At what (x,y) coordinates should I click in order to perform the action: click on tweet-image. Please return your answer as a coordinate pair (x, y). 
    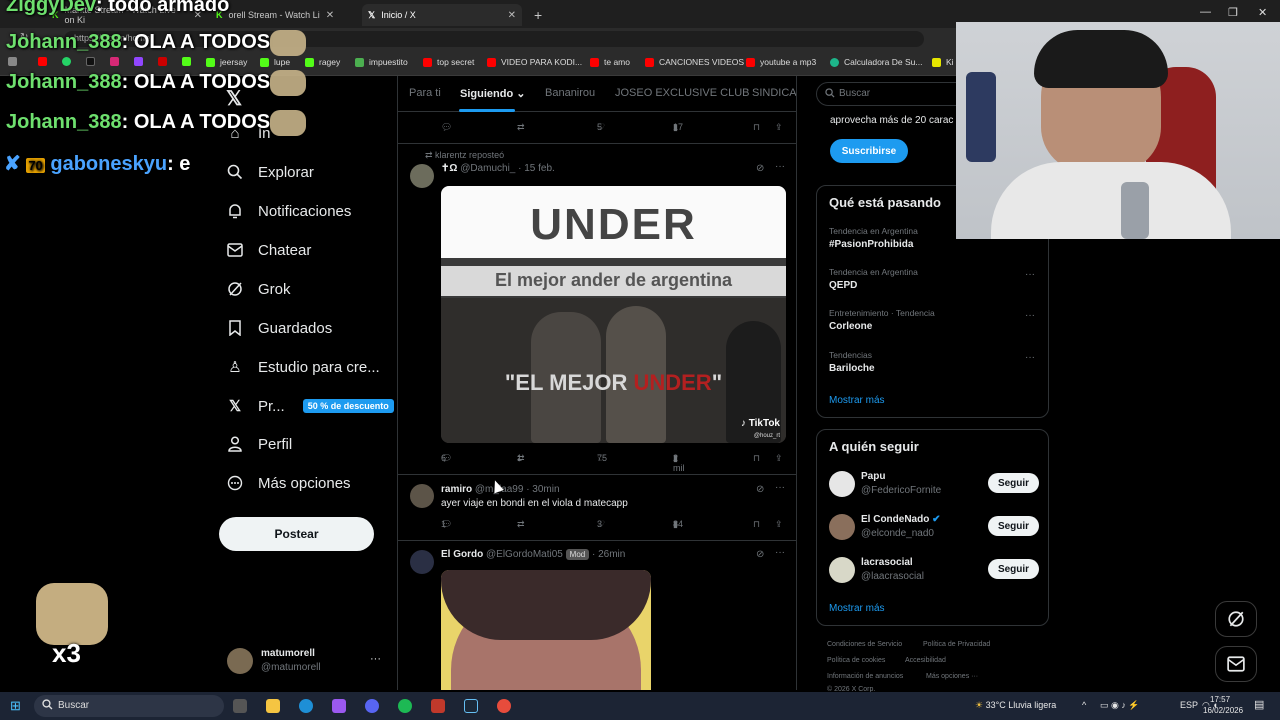
    Looking at the image, I should click on (546, 630).